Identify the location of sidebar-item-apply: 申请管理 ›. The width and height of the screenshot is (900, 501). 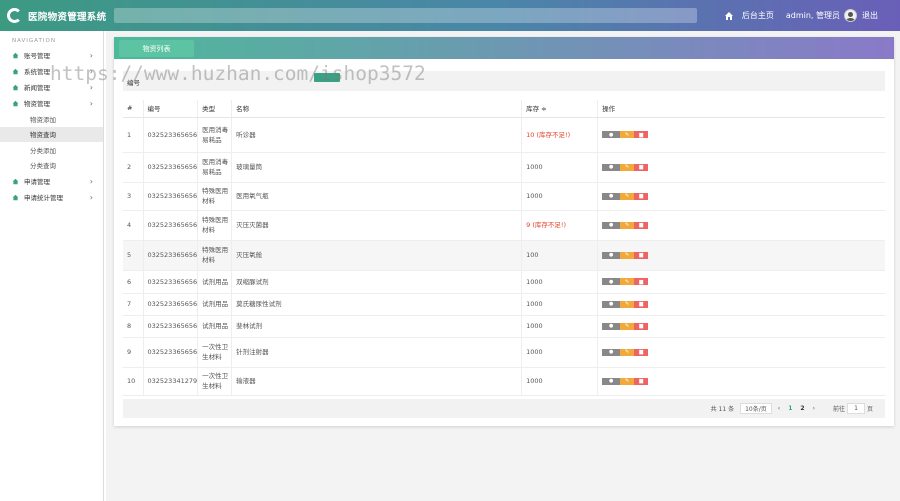
(51, 181).